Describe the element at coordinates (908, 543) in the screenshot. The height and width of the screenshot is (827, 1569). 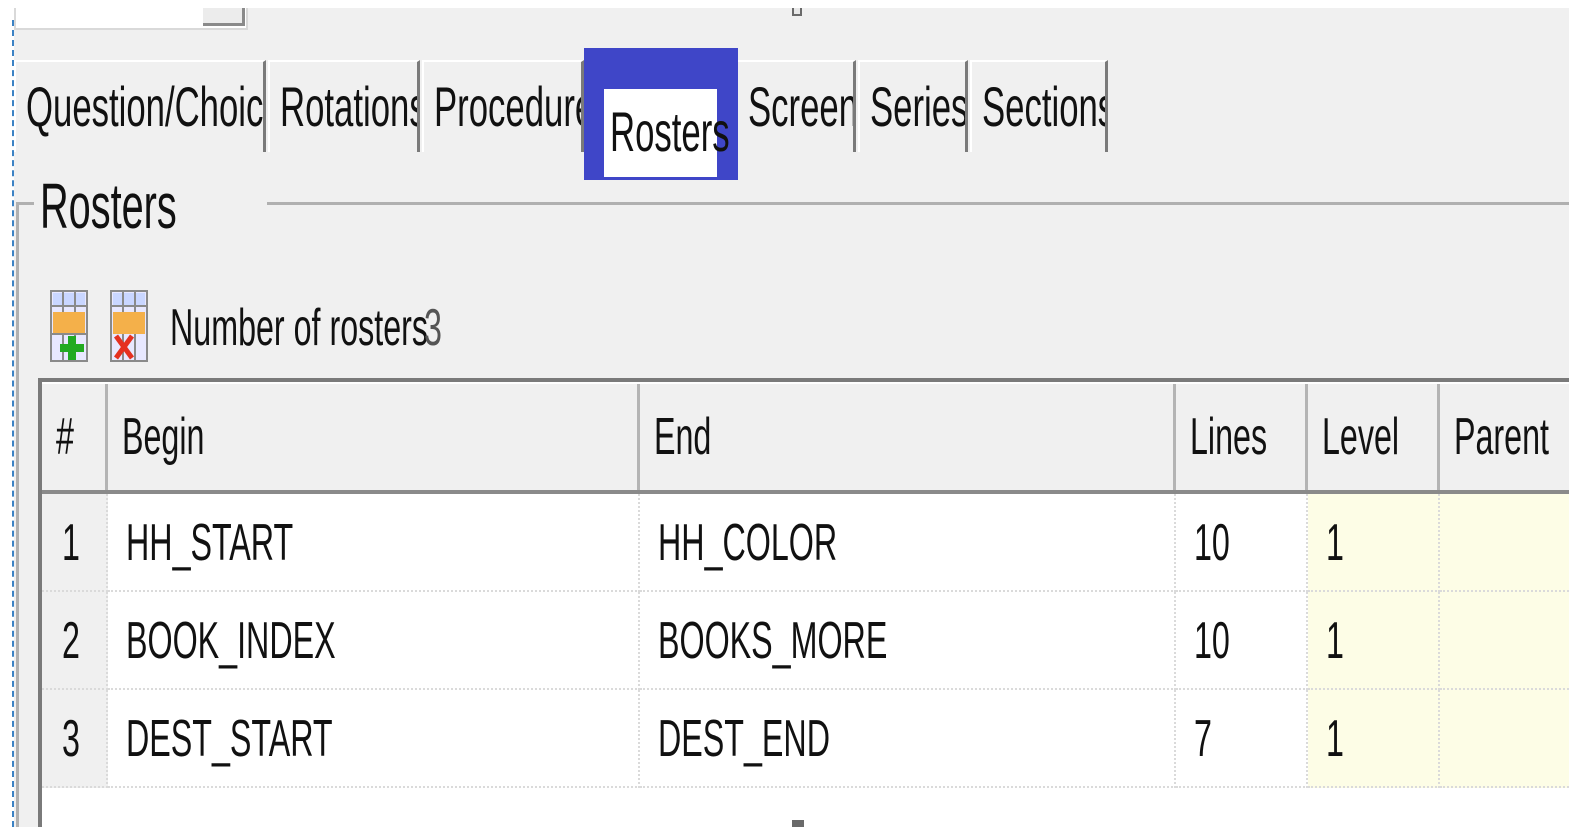
I see `end-cell: HH_COLOR` at that location.